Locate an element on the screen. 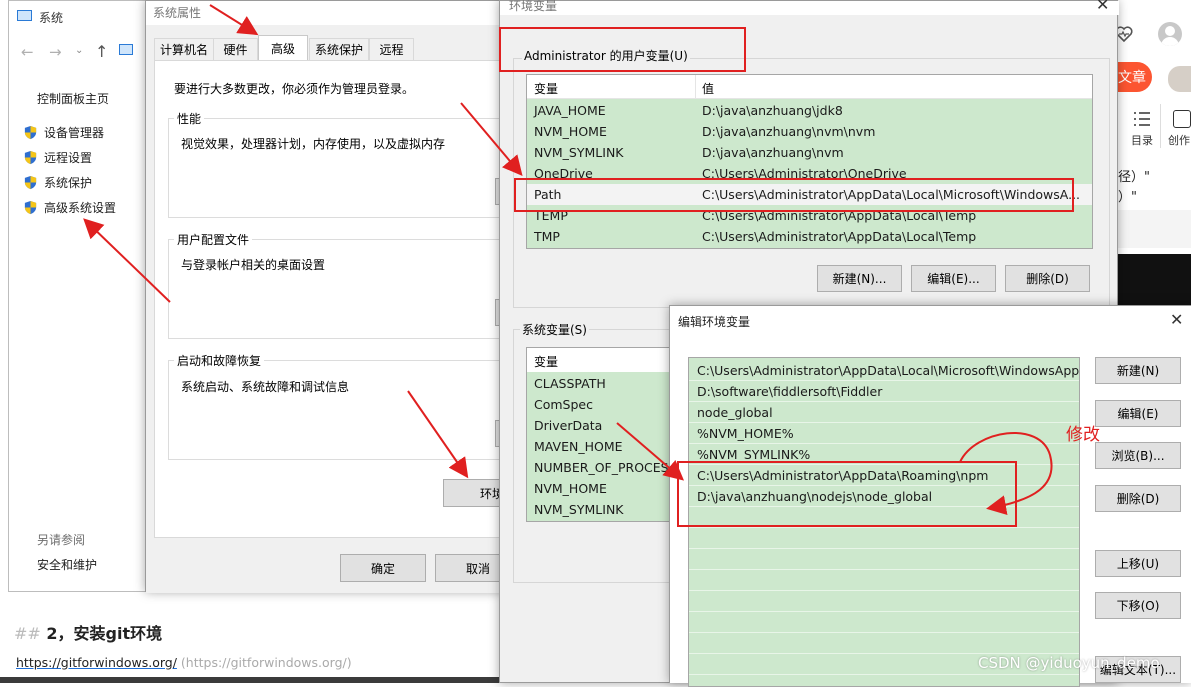  watermark: CSDN @yiduoyun_demo is located at coordinates (1069, 663).